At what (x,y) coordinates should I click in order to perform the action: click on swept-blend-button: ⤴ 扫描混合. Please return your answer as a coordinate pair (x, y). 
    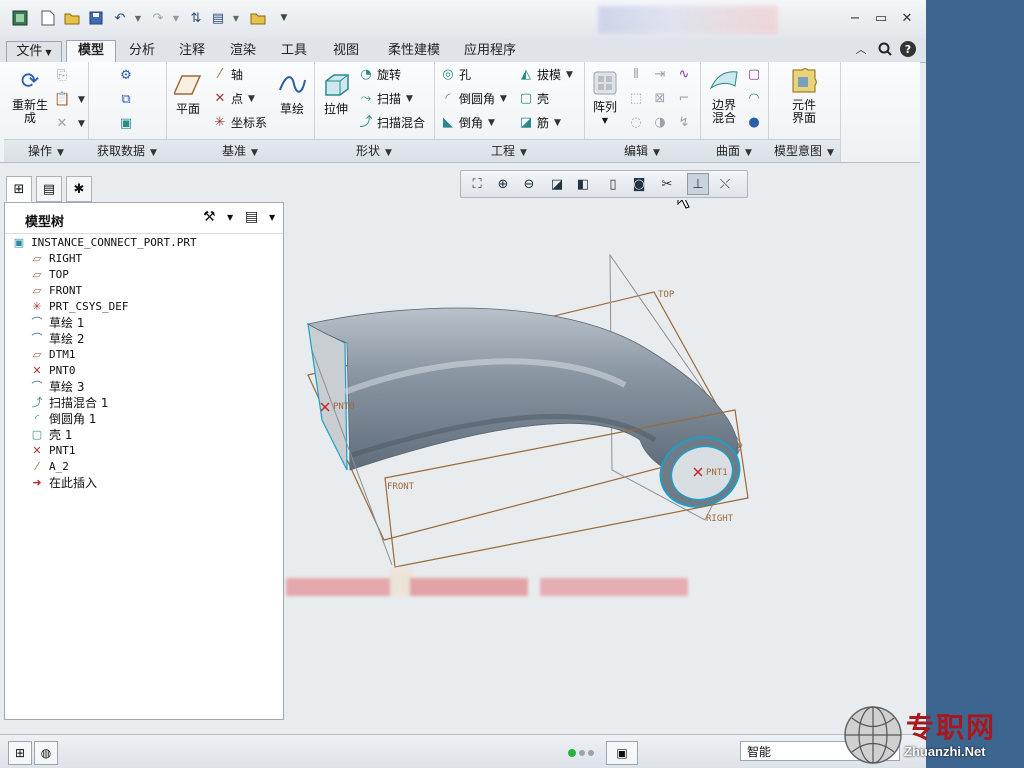
    Looking at the image, I should click on (391, 123).